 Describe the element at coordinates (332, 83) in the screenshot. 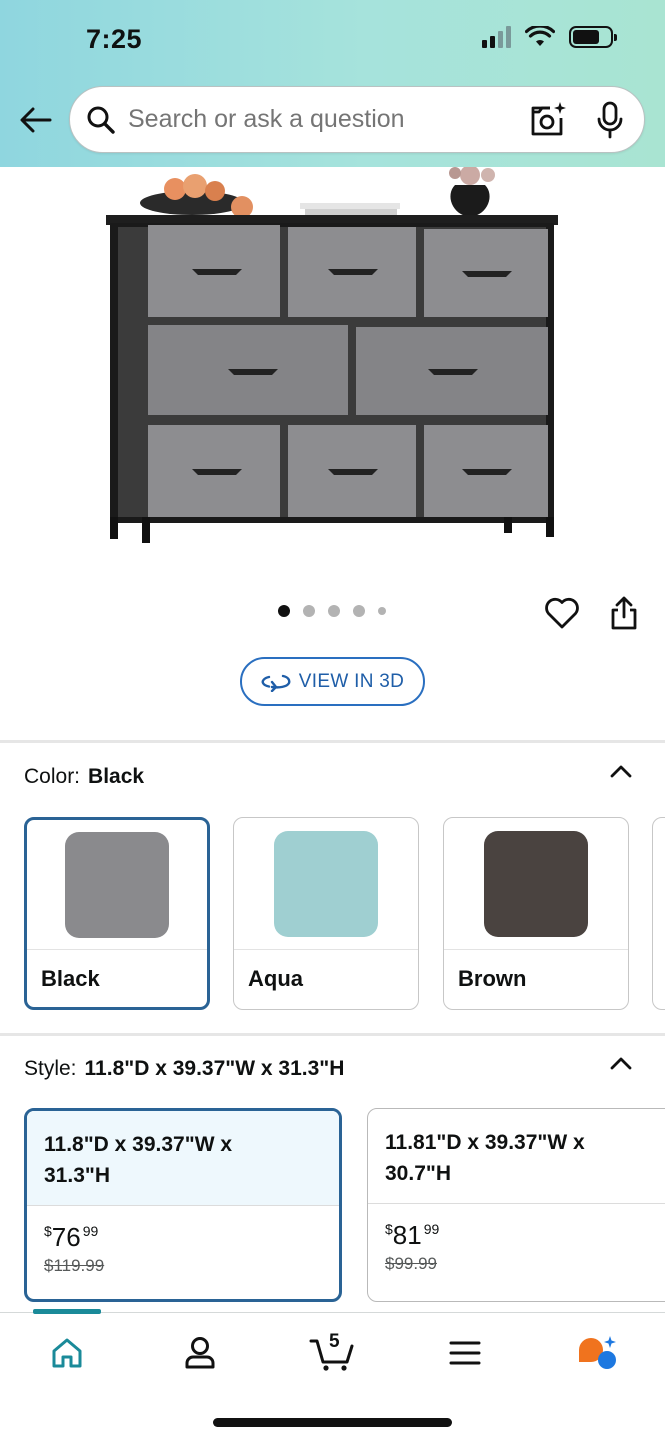

I see `header: 7:25` at that location.